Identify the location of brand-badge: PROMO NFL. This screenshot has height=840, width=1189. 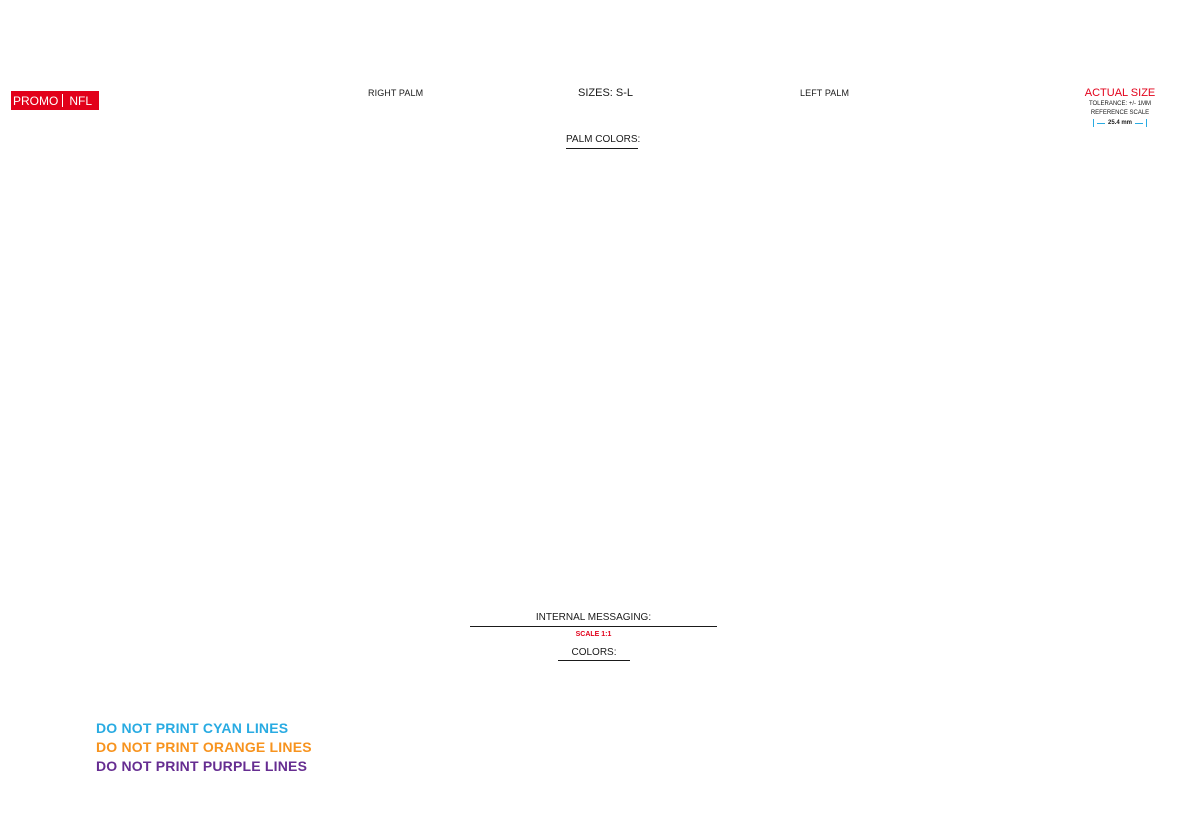
(55, 100).